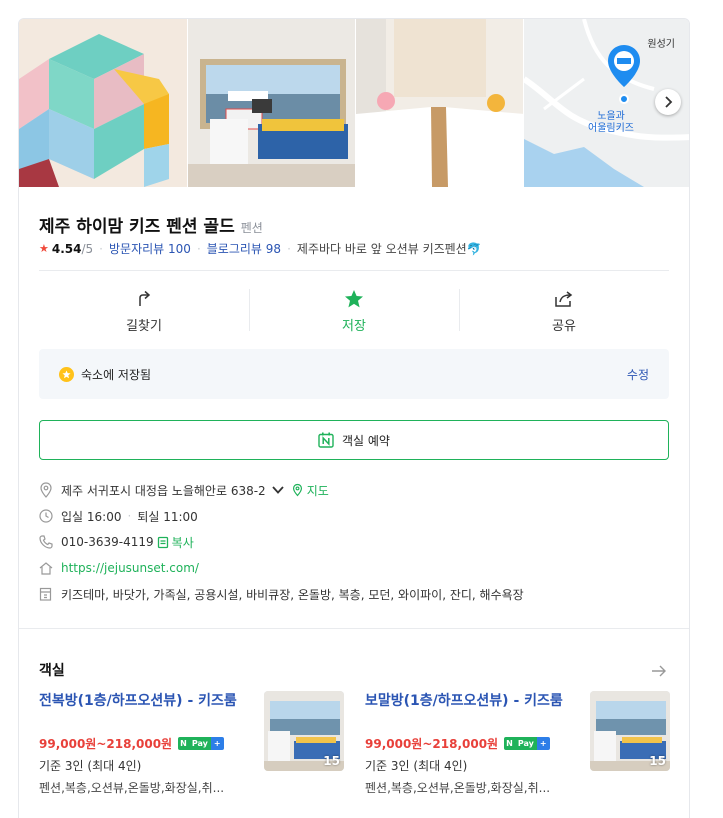 The height and width of the screenshot is (818, 723). I want to click on chevron-right-icon, so click(669, 102).